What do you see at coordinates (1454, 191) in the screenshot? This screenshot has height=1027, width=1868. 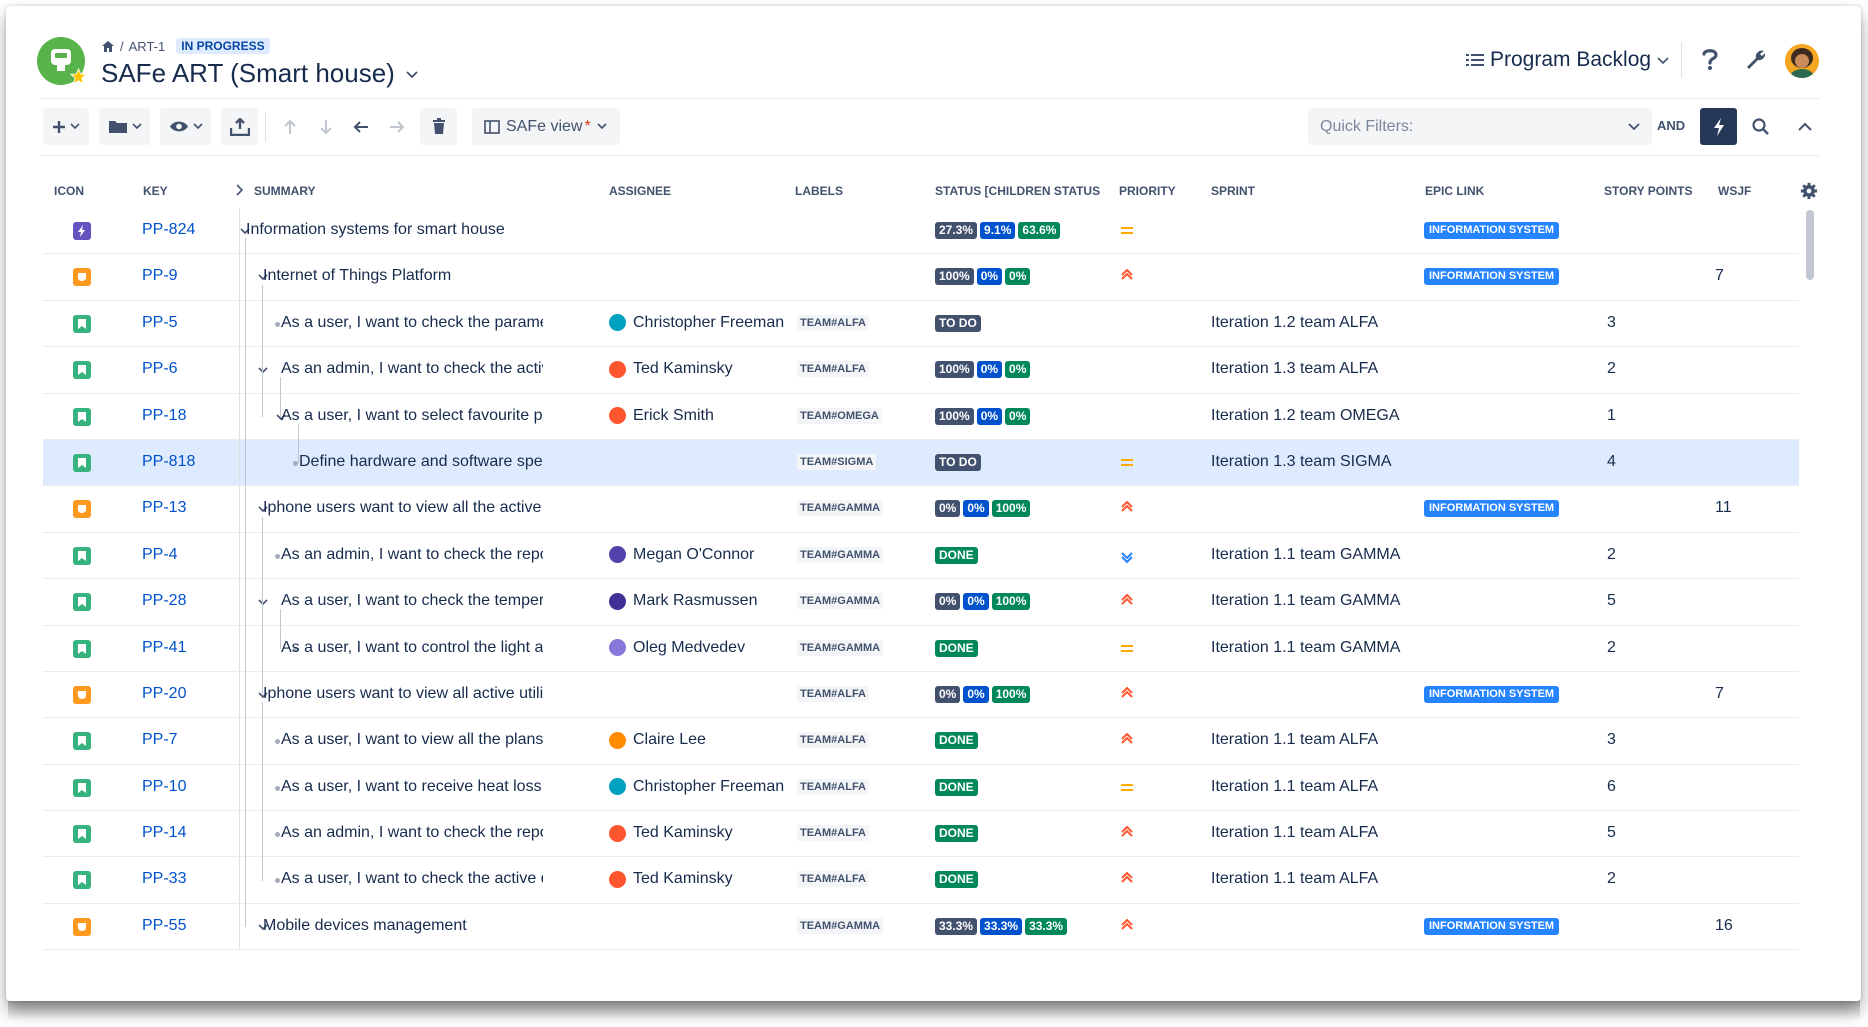 I see `column-header-epic-link: EPIC LINK` at bounding box center [1454, 191].